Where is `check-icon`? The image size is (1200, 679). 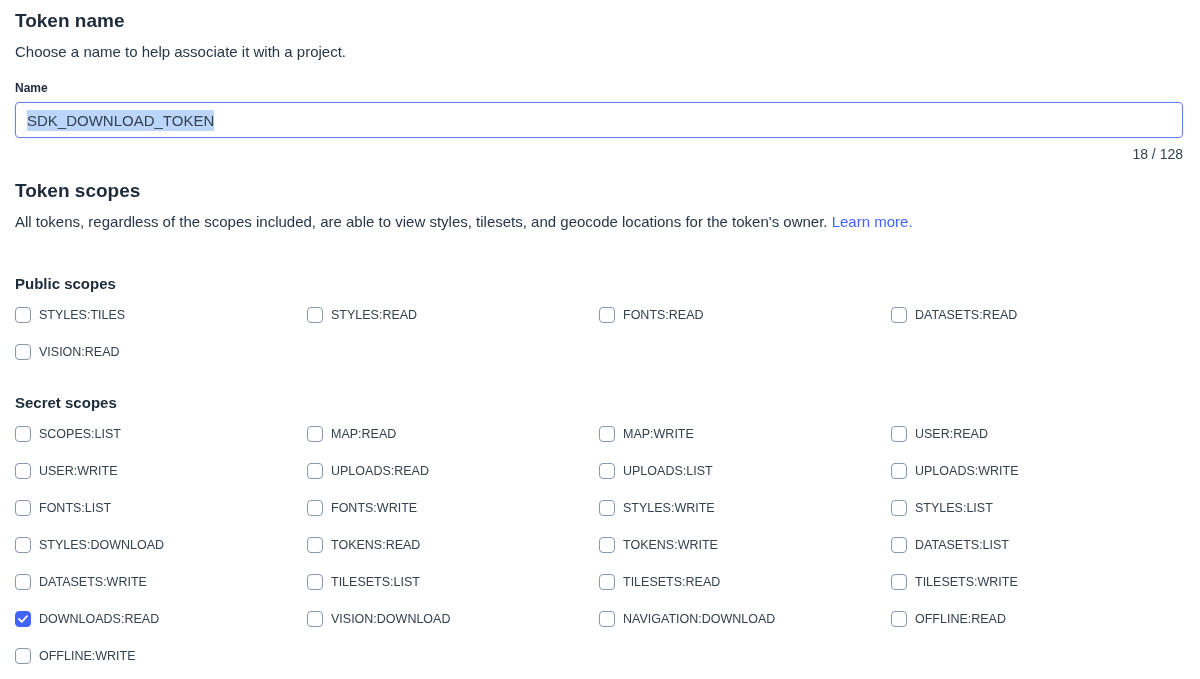
check-icon is located at coordinates (23, 619).